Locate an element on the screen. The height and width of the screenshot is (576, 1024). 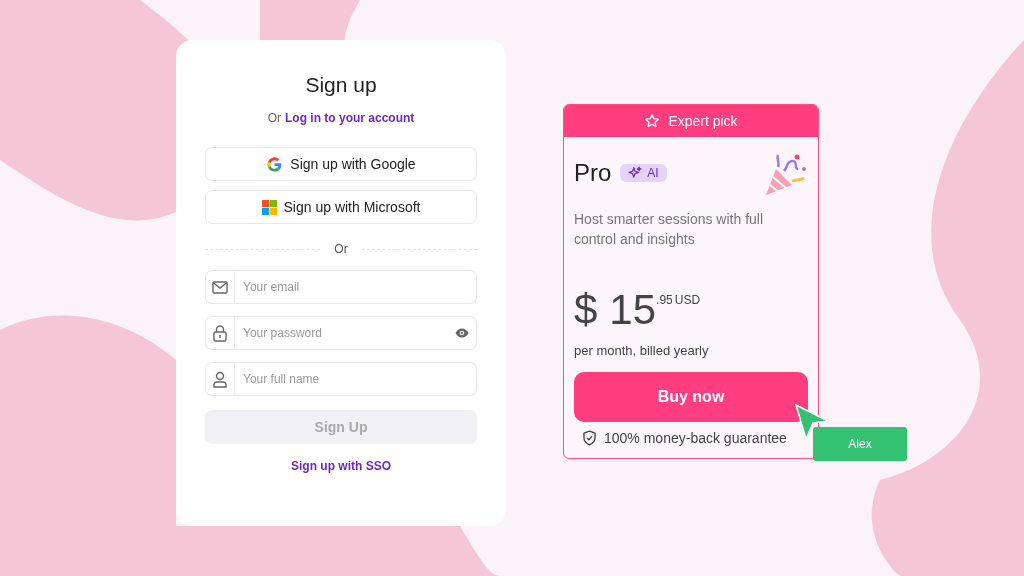
padlock-icon is located at coordinates (219, 333).